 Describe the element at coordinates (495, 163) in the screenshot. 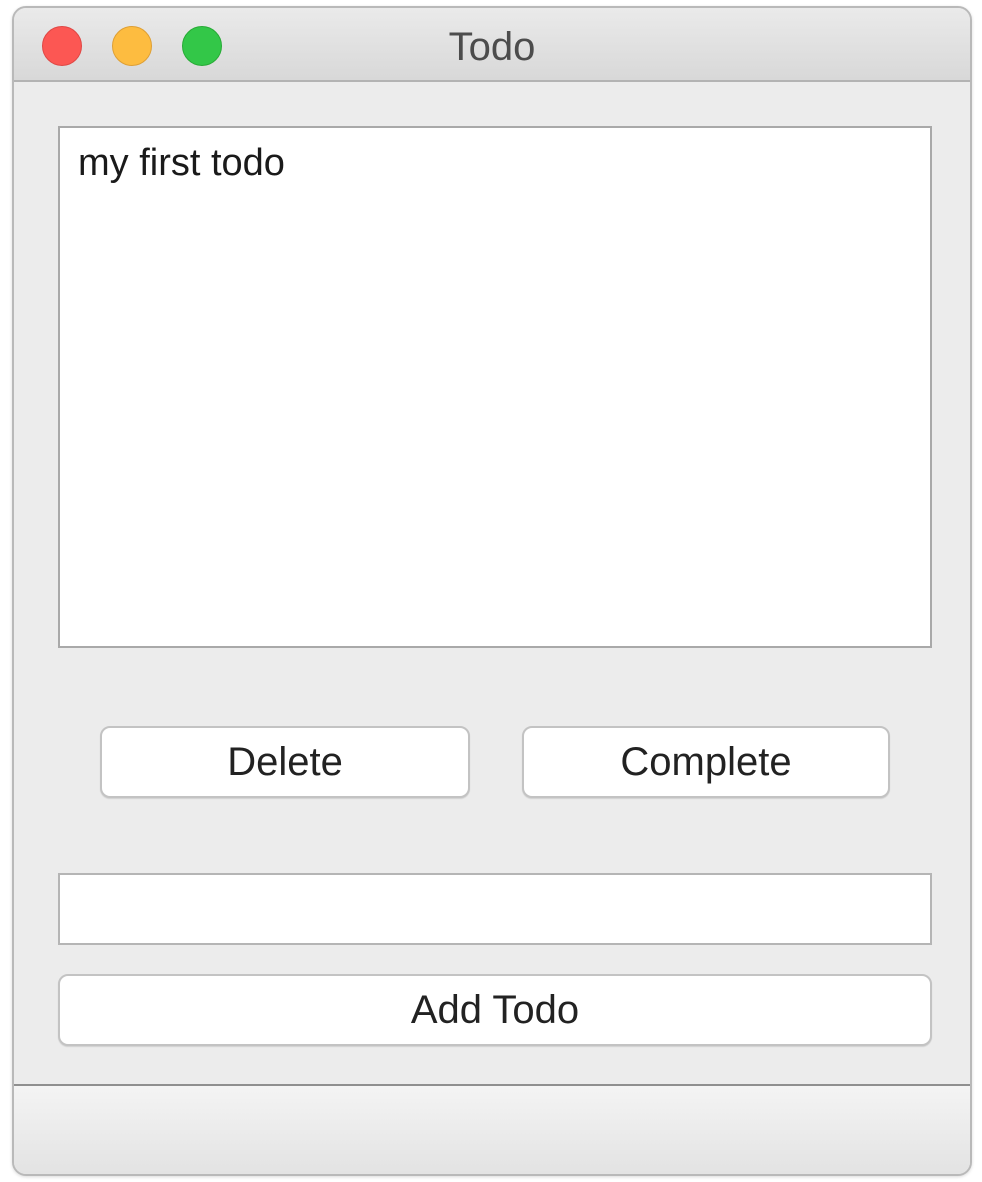

I see `list-item: my first todo` at that location.